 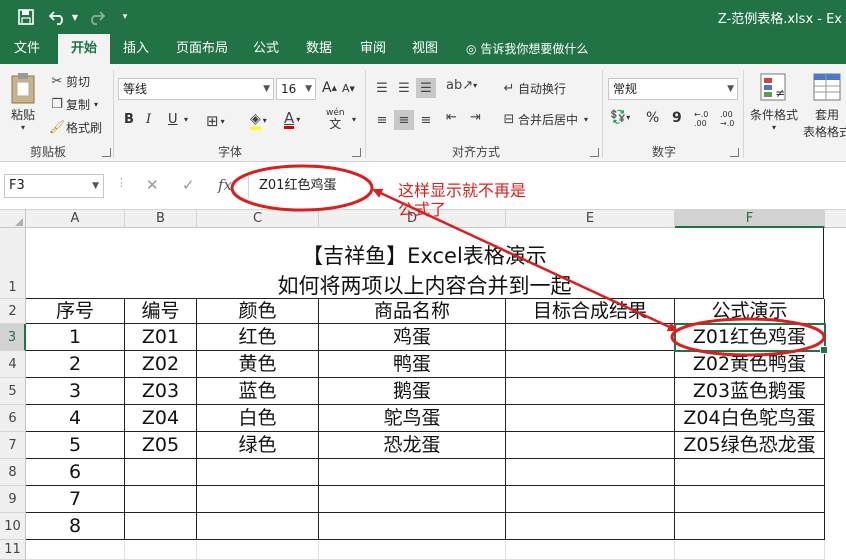 I want to click on row-header-4: 4, so click(x=13, y=364).